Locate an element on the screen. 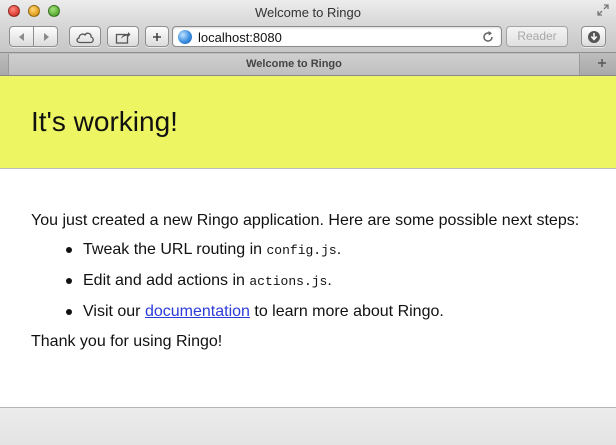 This screenshot has width=616, height=445. forward-button is located at coordinates (45, 36).